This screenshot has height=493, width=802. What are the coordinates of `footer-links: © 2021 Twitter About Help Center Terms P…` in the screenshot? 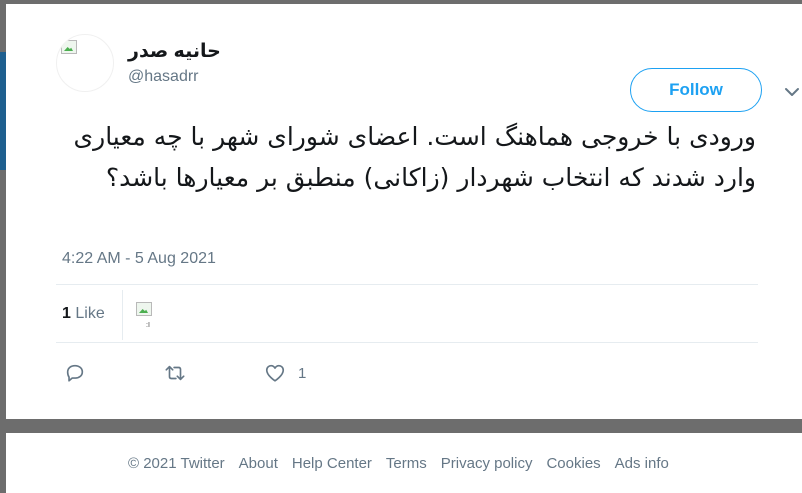 It's located at (405, 463).